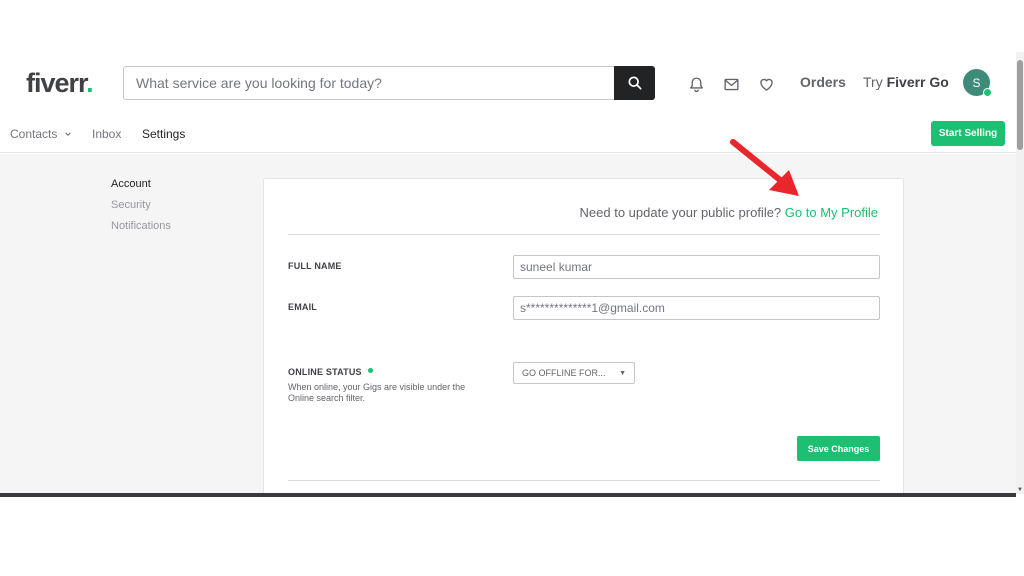 The height and width of the screenshot is (576, 1024). Describe the element at coordinates (696, 308) in the screenshot. I see `email-field` at that location.